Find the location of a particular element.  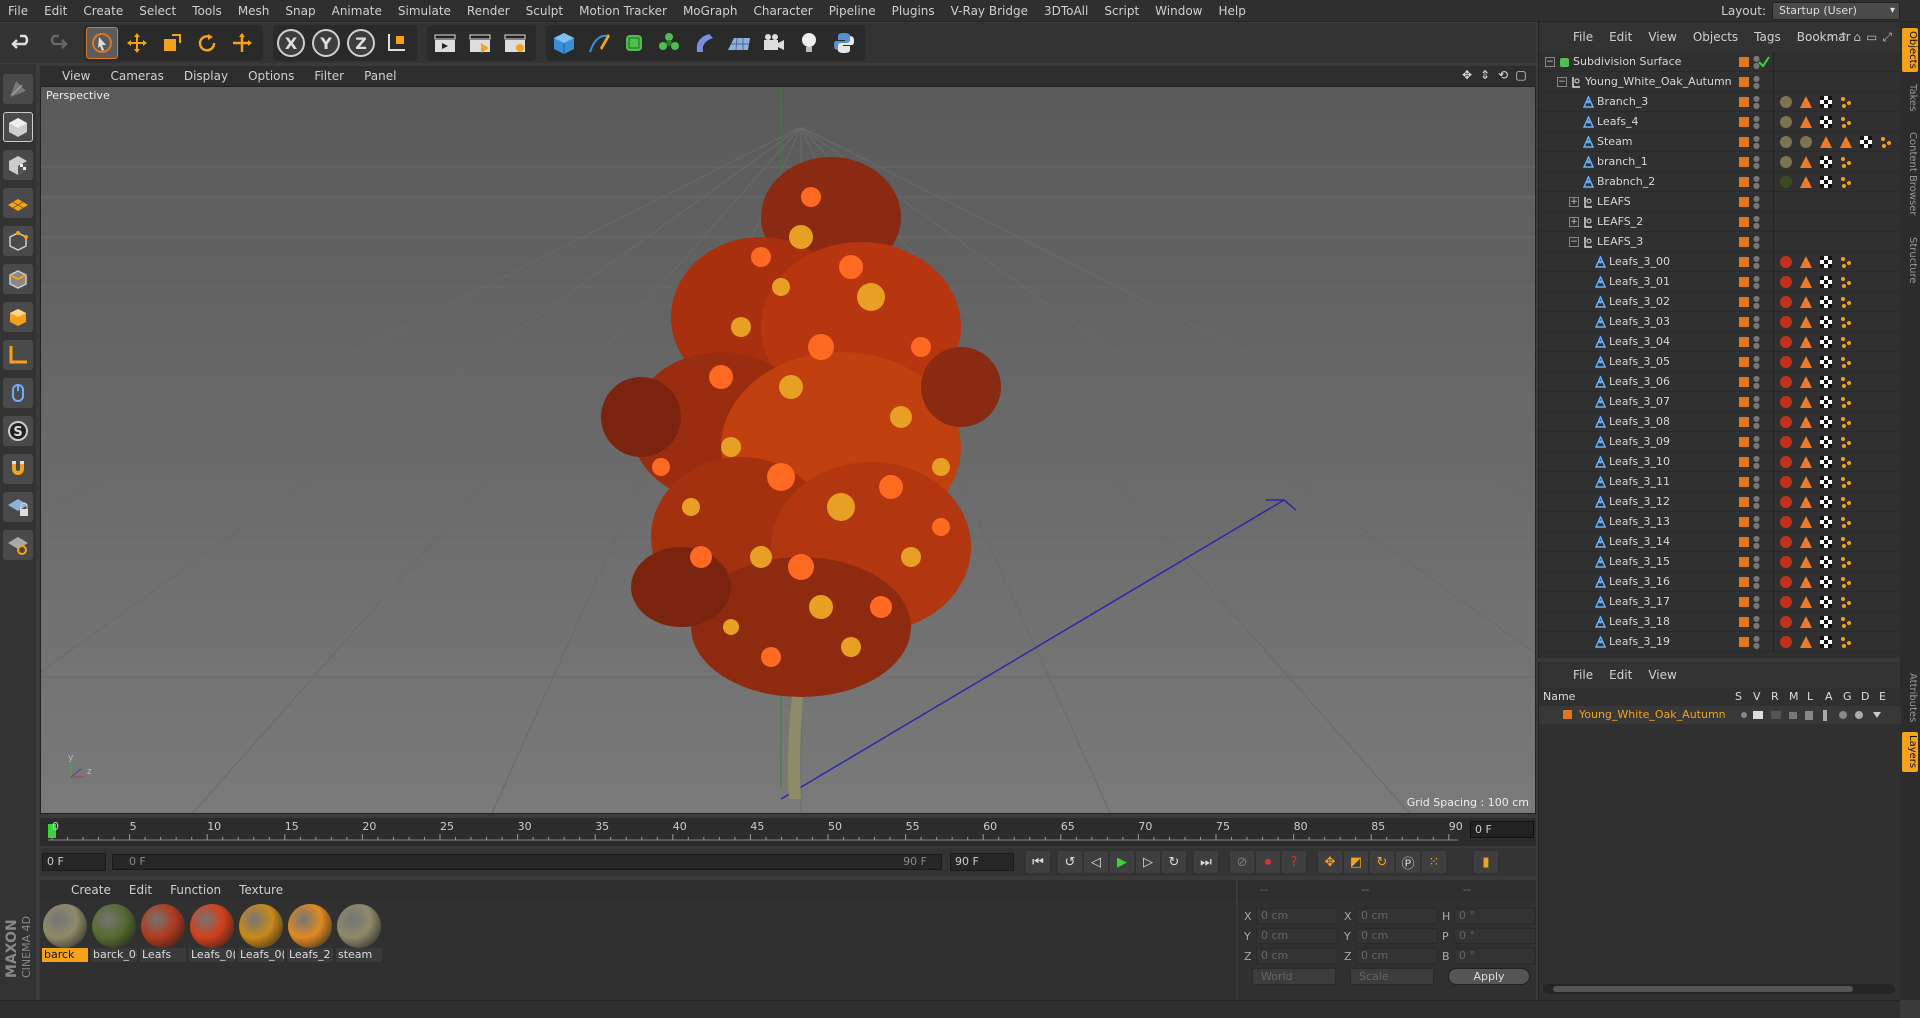

object-row: Leafs_3_11 ● ● is located at coordinates (1720, 482).